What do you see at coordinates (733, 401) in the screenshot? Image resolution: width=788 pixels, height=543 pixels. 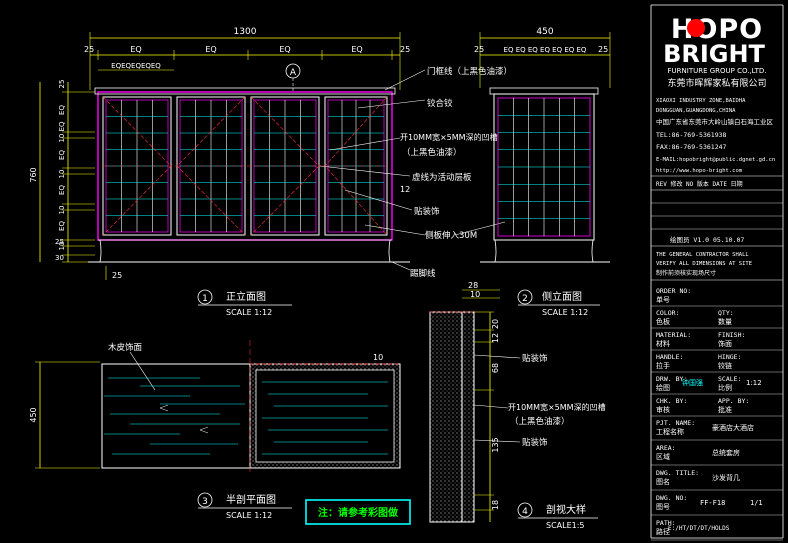 I see `field-label-en: APP. BY:` at bounding box center [733, 401].